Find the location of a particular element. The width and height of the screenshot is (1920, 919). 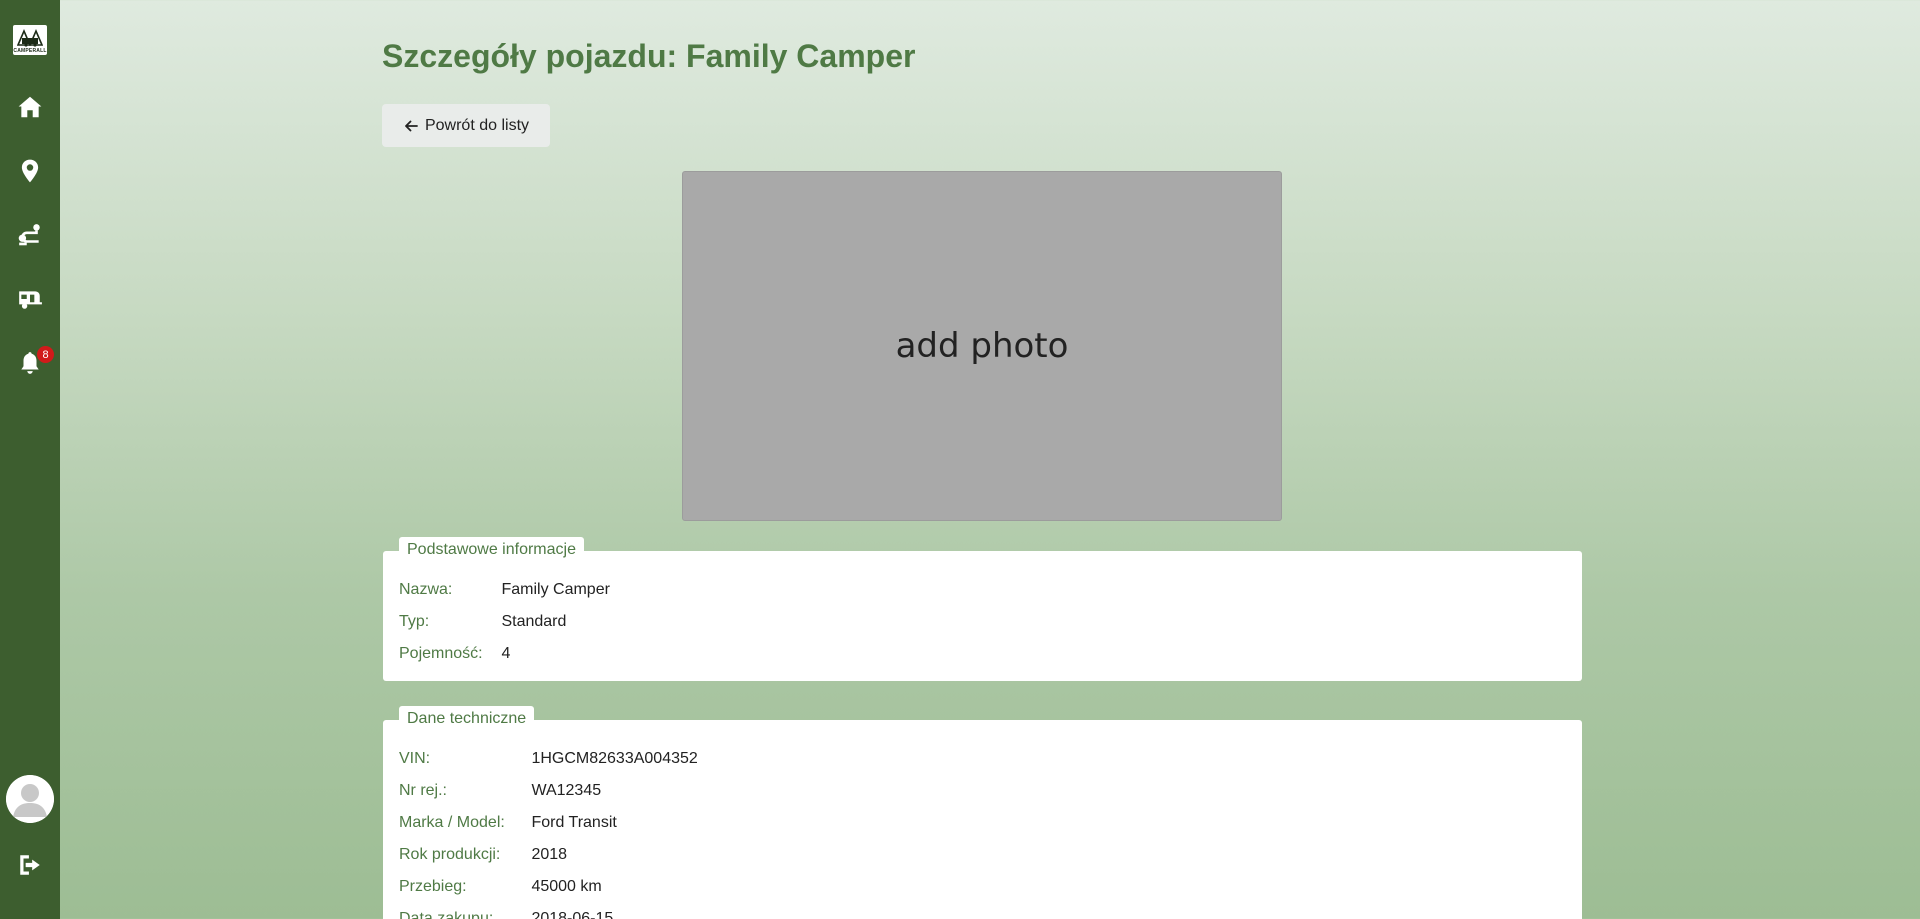

info-value: Standard is located at coordinates (534, 621).